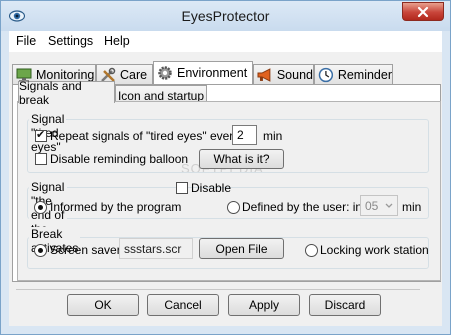 This screenshot has height=335, width=451. Describe the element at coordinates (389, 205) in the screenshot. I see `chevron-down-icon` at that location.